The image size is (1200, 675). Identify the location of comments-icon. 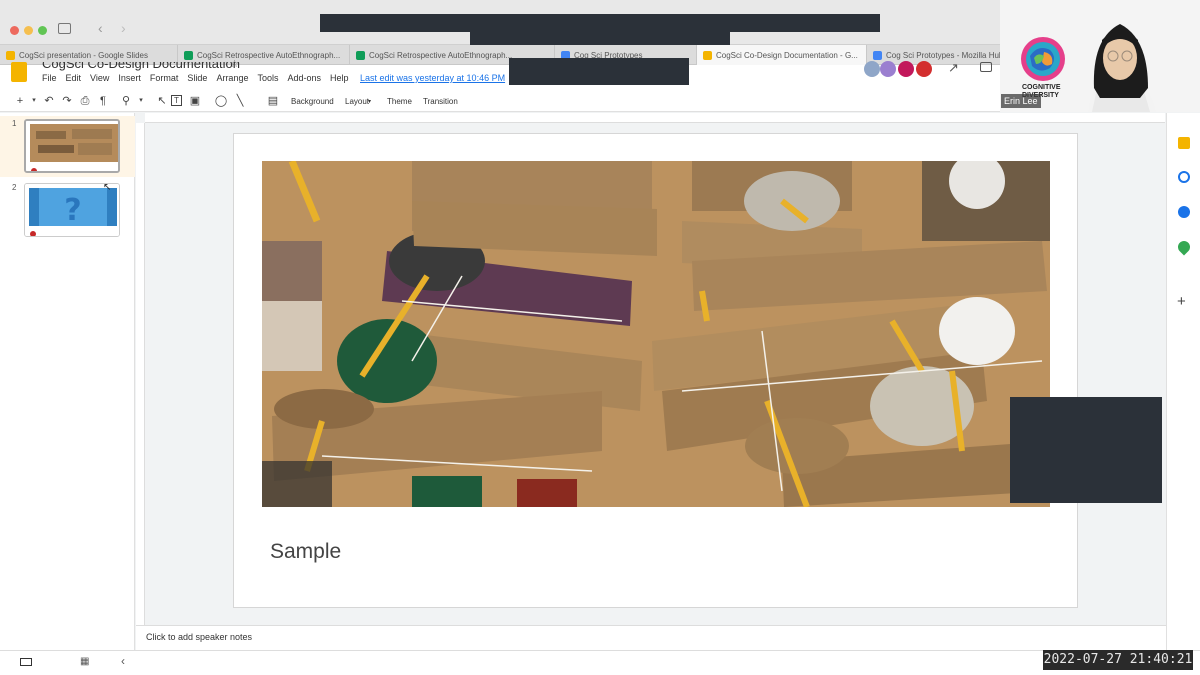
(986, 67).